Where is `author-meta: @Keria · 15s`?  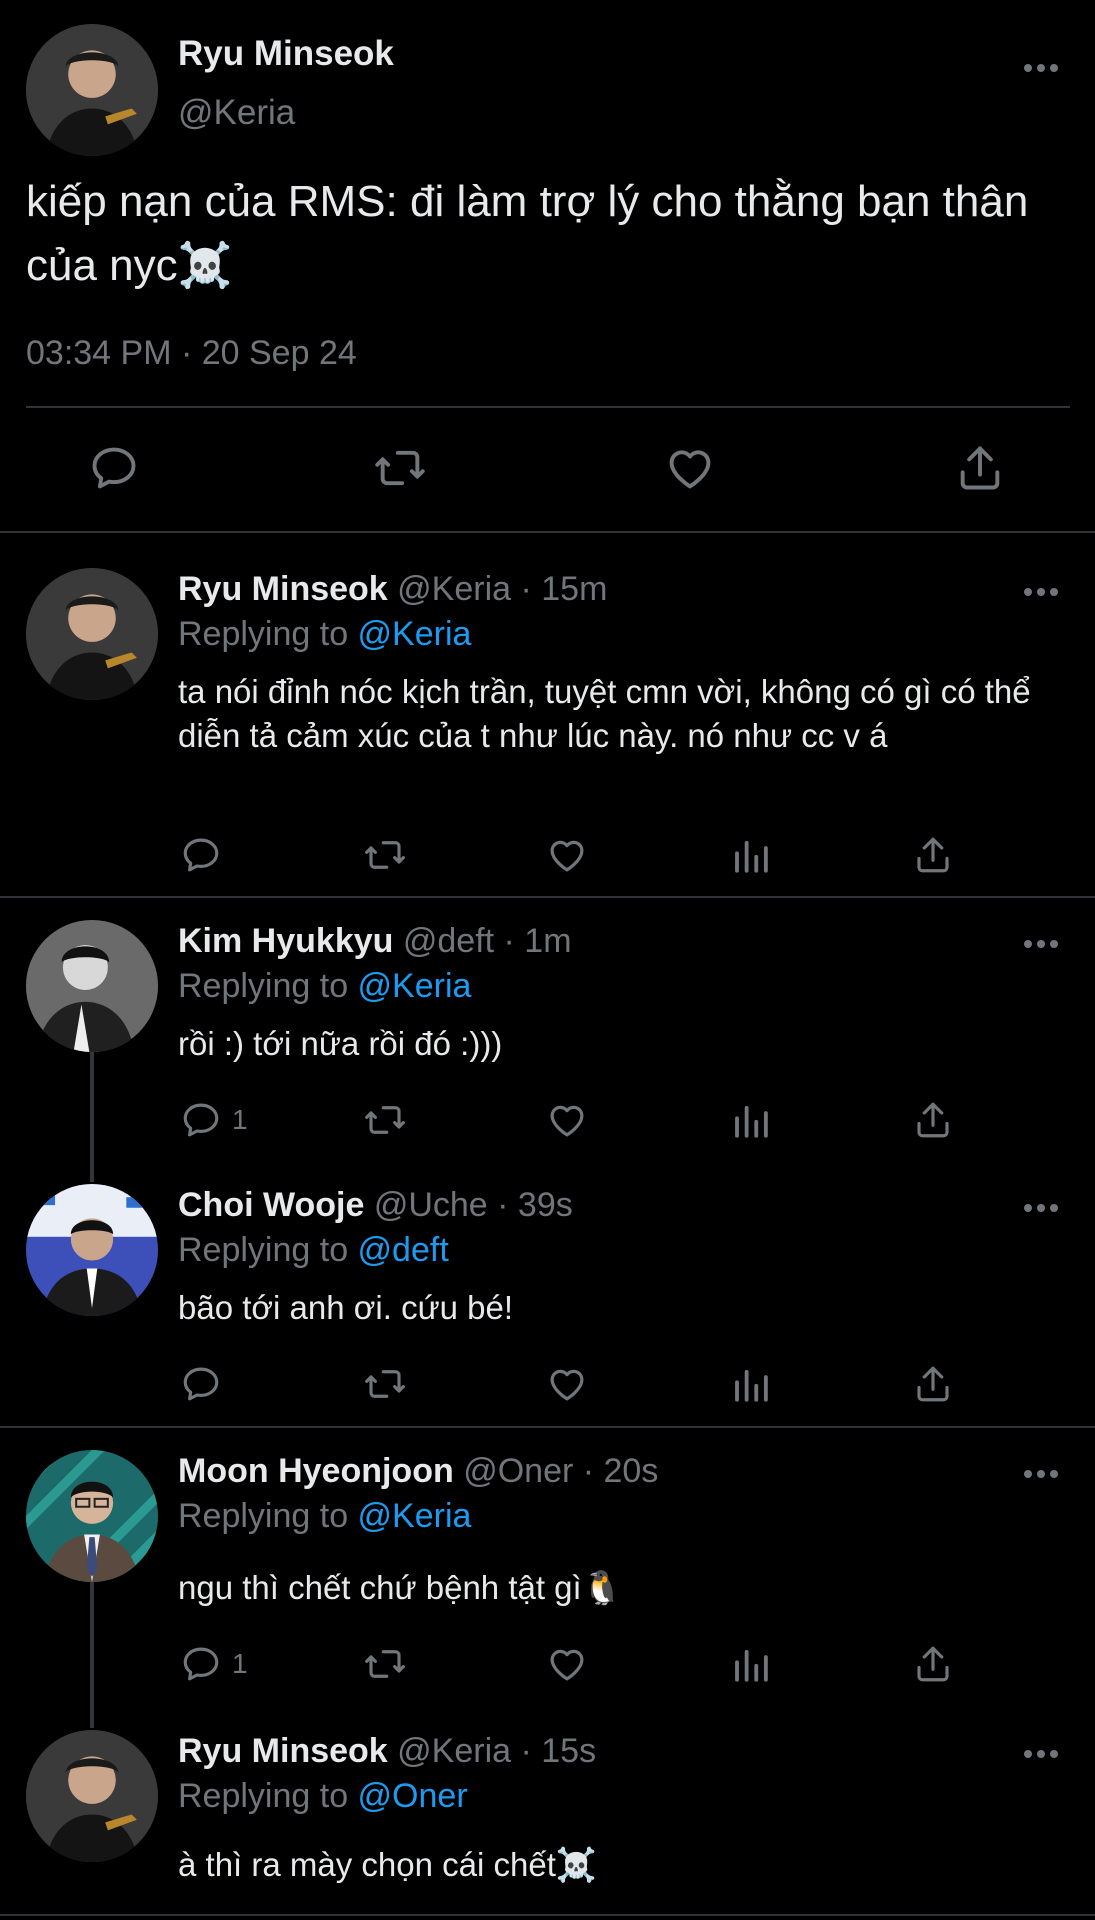
author-meta: @Keria · 15s is located at coordinates (497, 1751).